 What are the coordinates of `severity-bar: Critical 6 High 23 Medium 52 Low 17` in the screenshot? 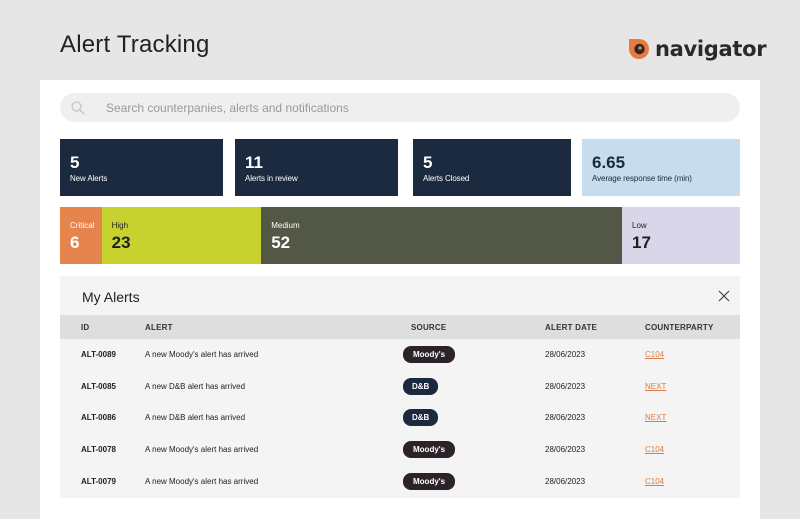 It's located at (400, 235).